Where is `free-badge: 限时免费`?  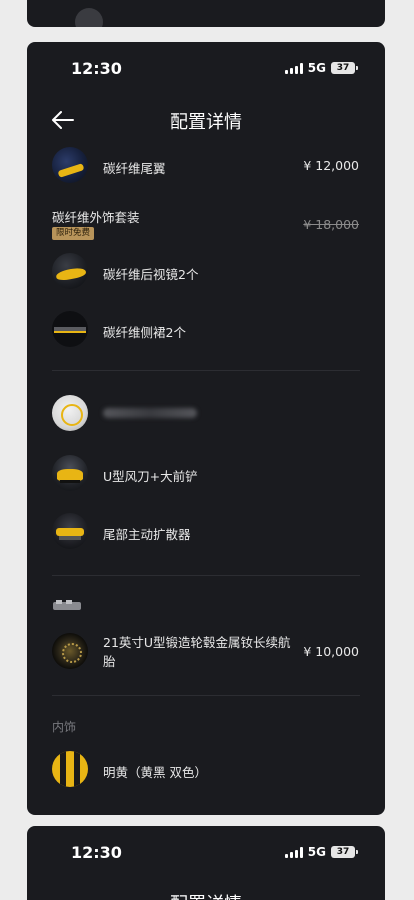 free-badge: 限时免费 is located at coordinates (73, 233).